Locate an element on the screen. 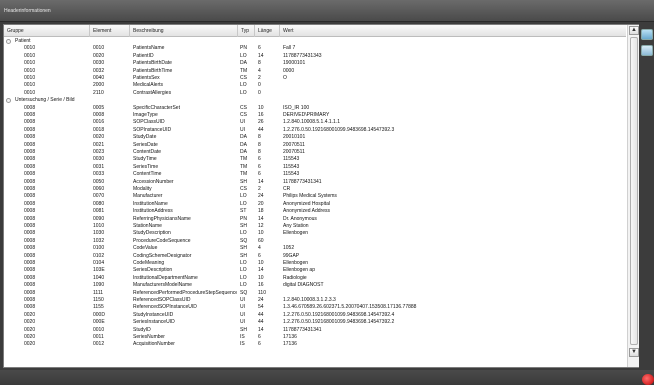  vertical-scrollbar: ▲ ▼ is located at coordinates (633, 196).